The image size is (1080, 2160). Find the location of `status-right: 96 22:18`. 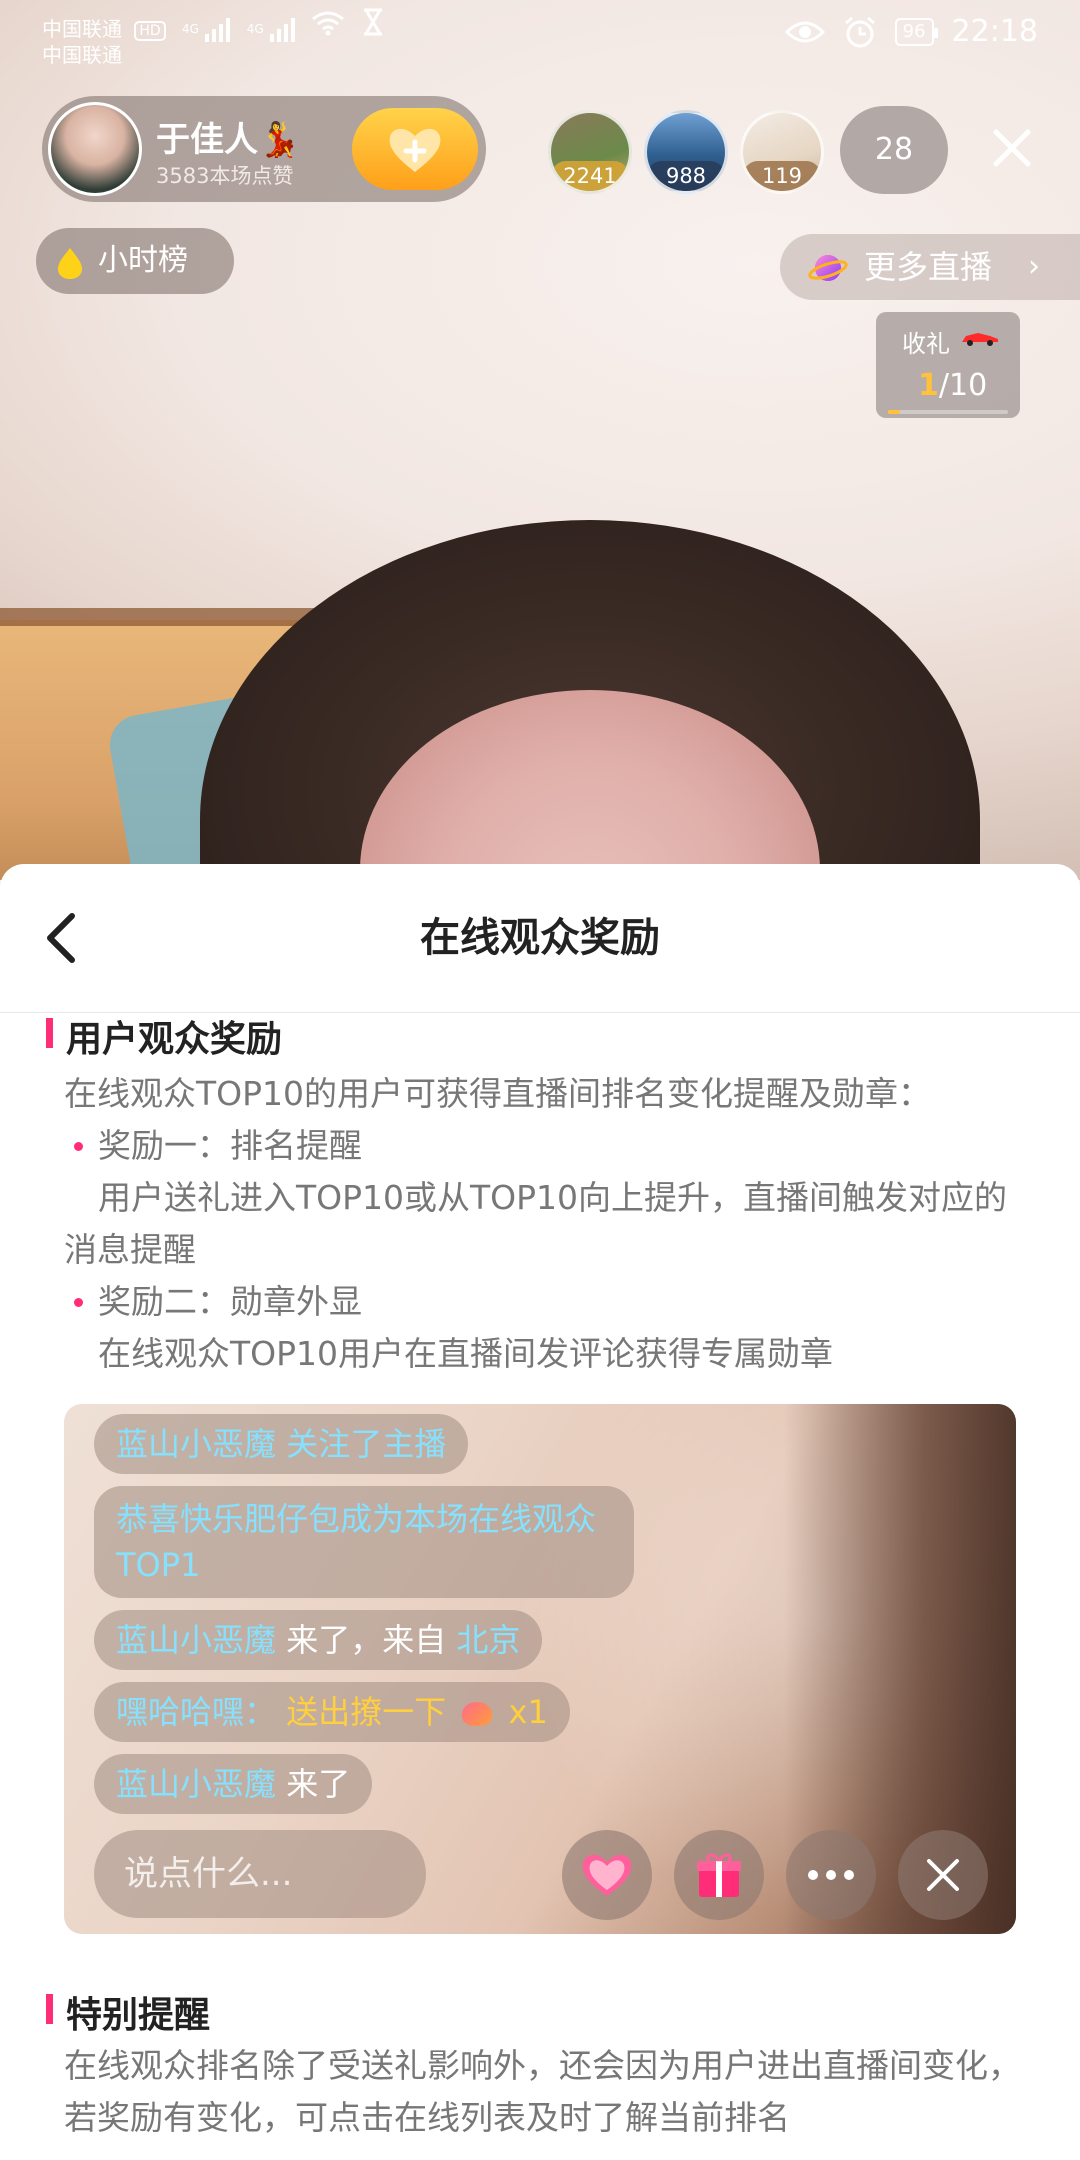

status-right: 96 22:18 is located at coordinates (911, 31).